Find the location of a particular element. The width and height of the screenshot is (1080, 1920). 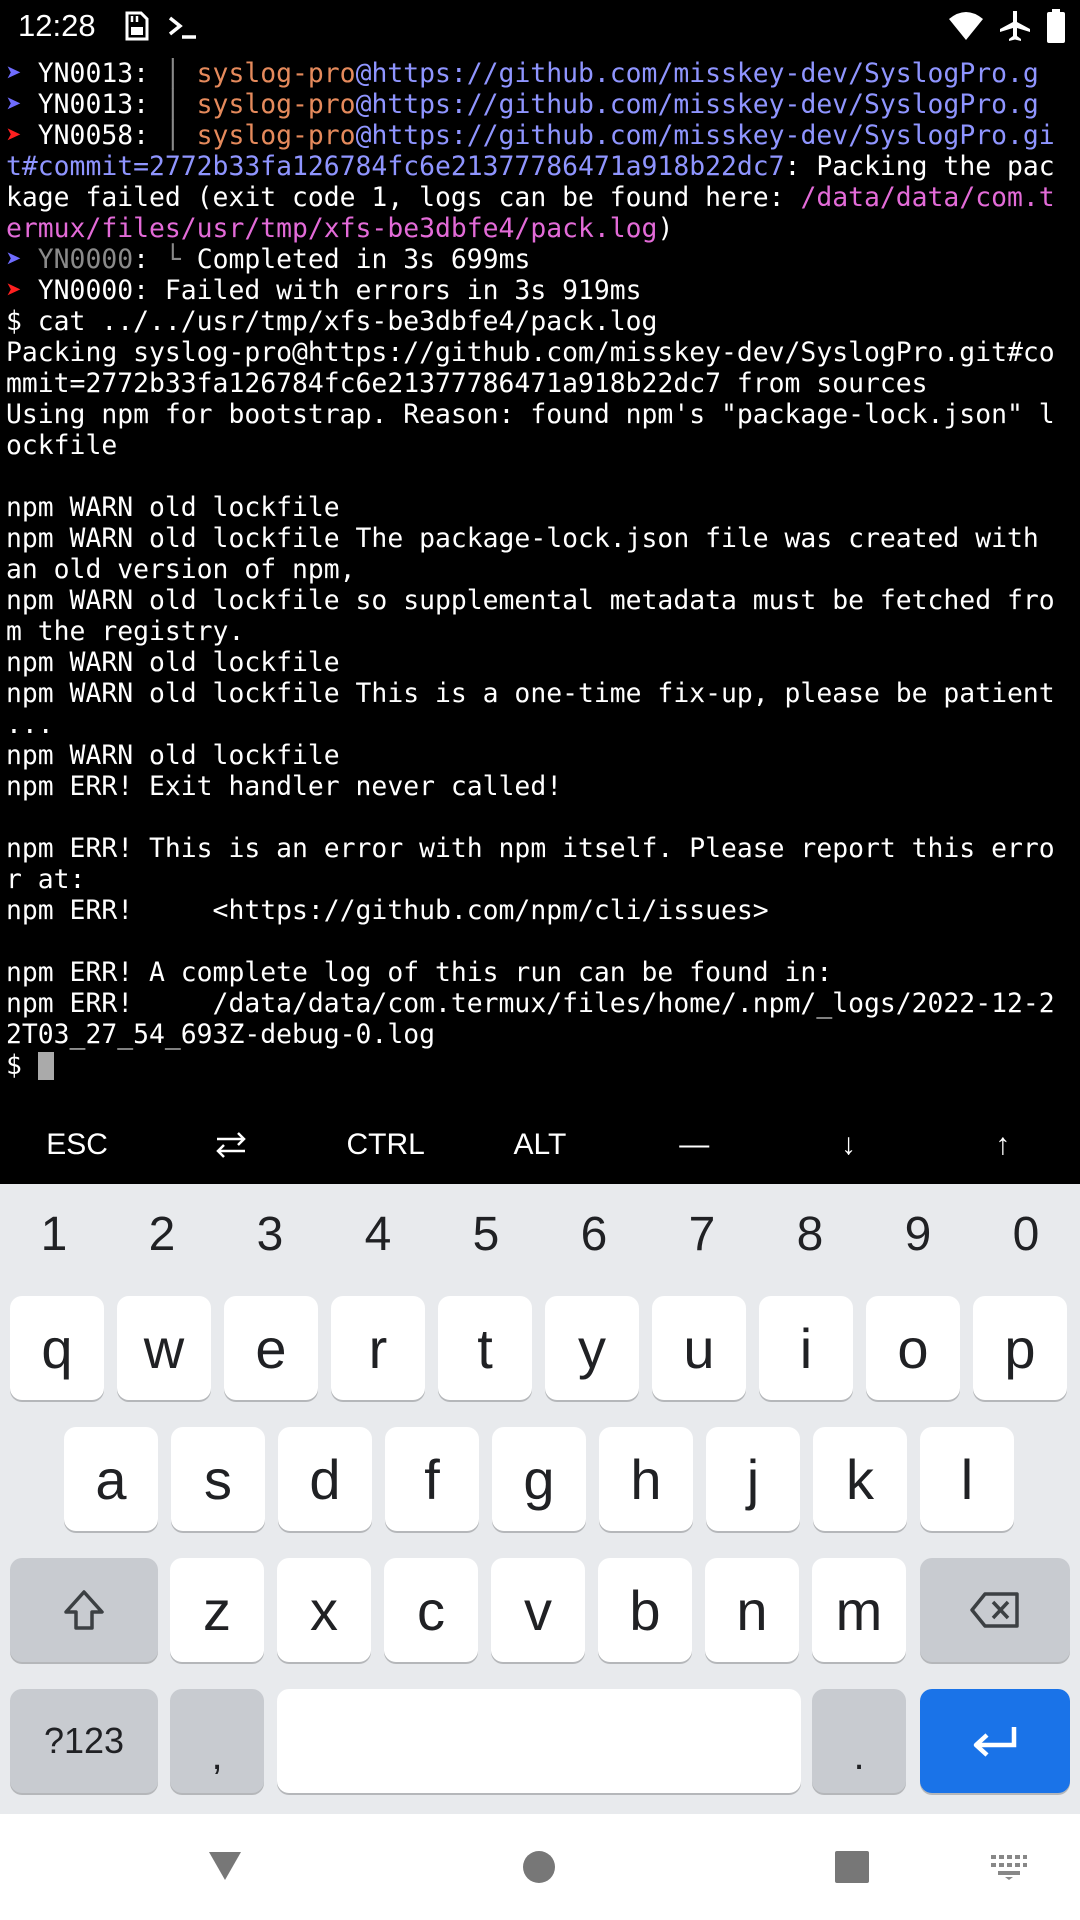

key-r: r is located at coordinates (378, 1348).